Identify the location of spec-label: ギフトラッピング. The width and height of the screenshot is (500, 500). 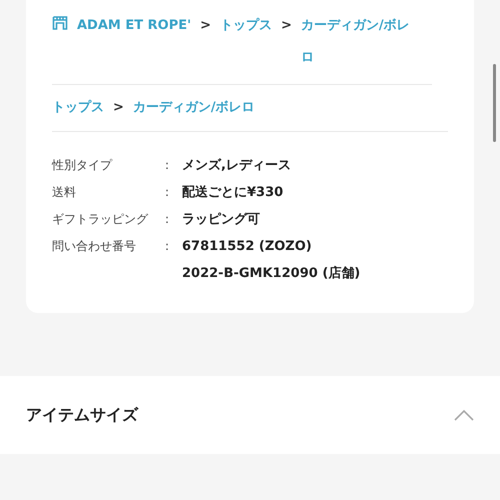
(101, 219).